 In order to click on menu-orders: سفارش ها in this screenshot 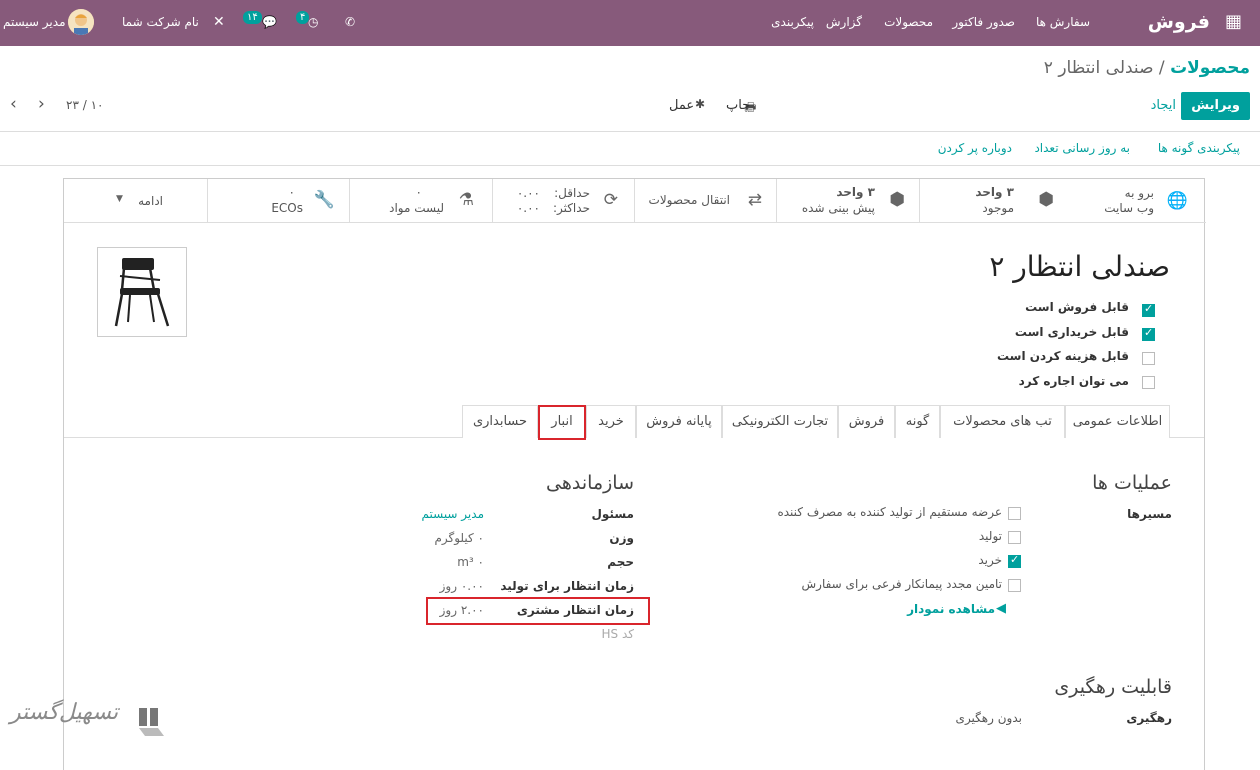, I will do `click(1063, 23)`.